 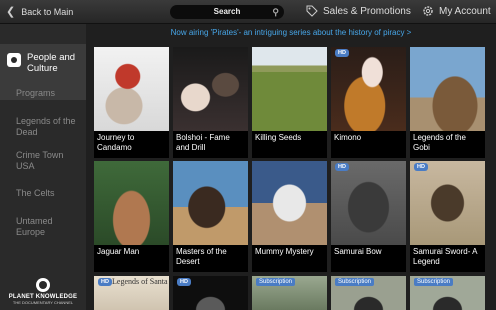 I want to click on my-account-button: My Account, so click(x=456, y=11).